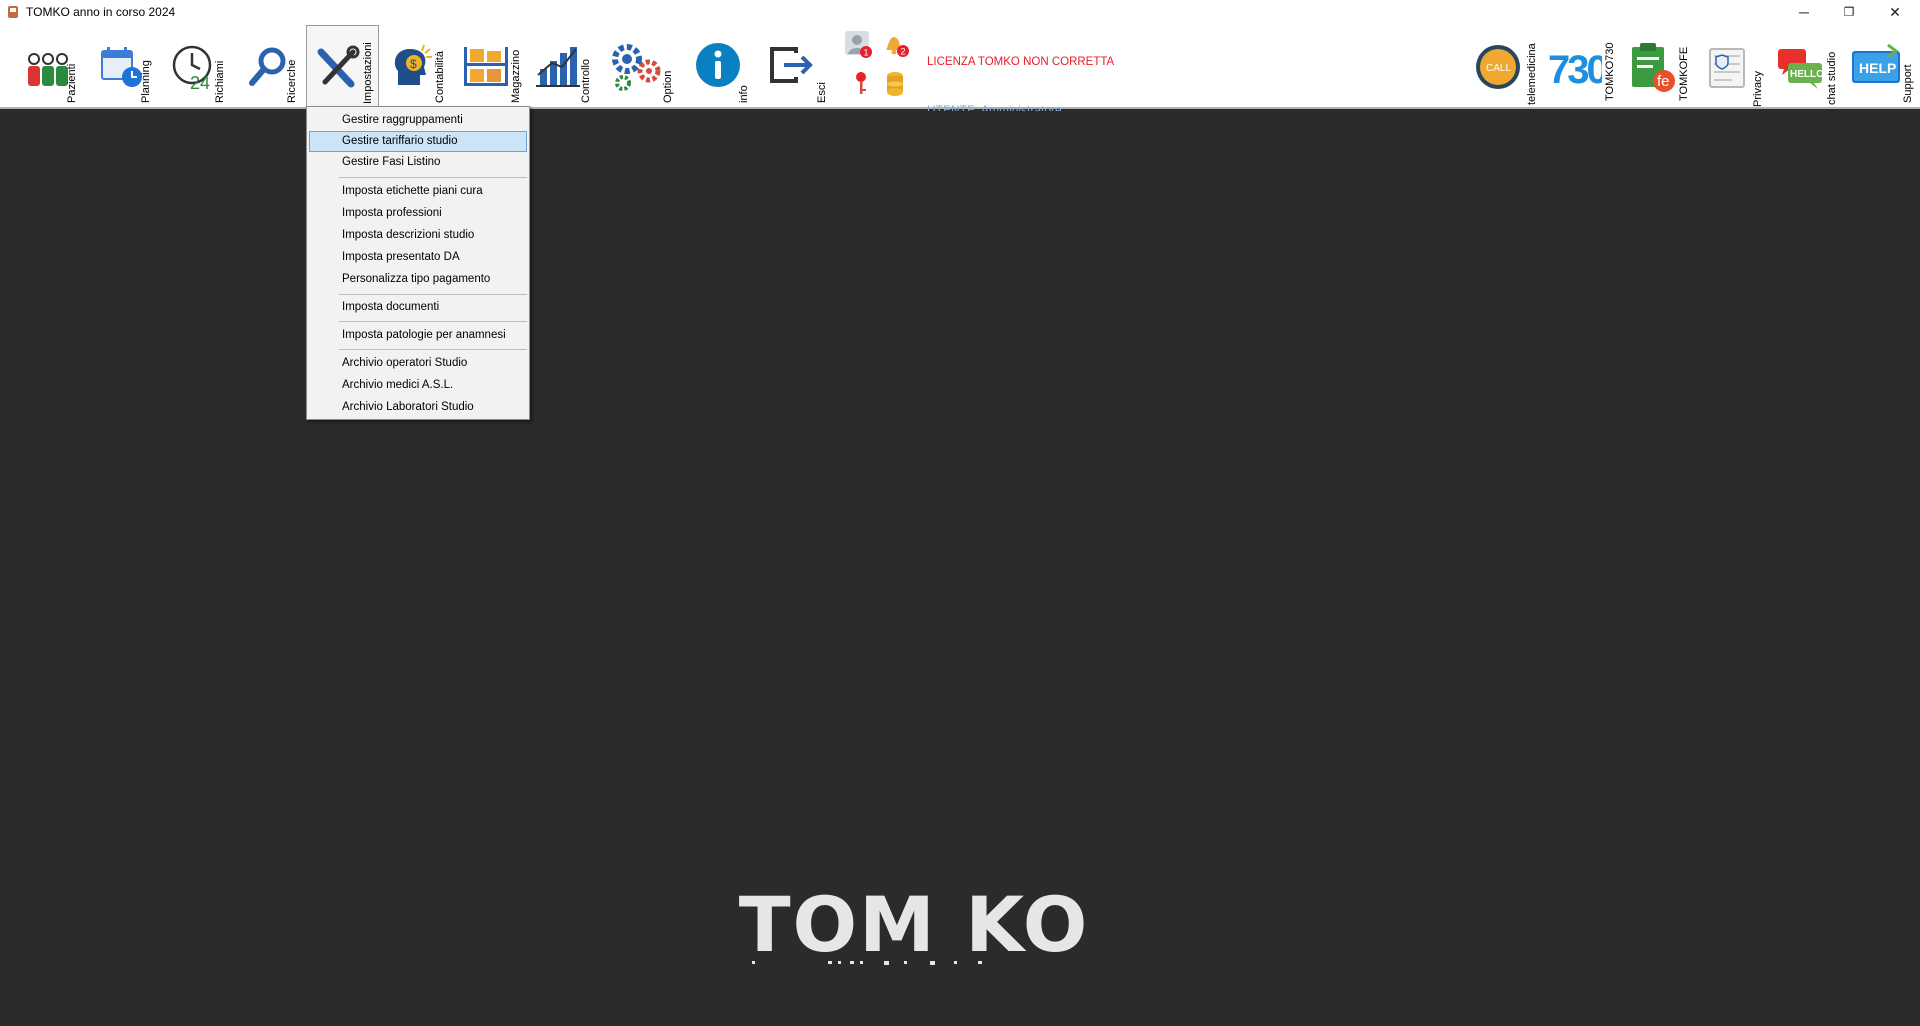  What do you see at coordinates (1877, 68) in the screenshot?
I see `help-icon-text: HELP` at bounding box center [1877, 68].